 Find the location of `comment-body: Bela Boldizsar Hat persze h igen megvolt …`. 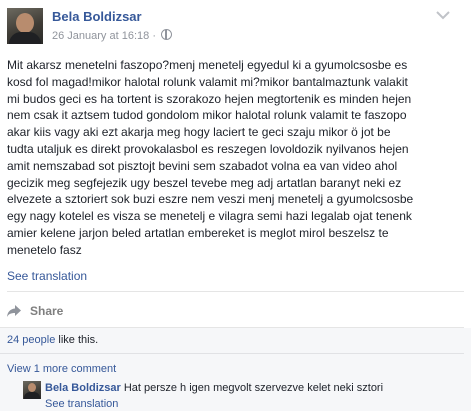

comment-body: Bela Boldizsar Hat persze h igen megvolt … is located at coordinates (214, 388).